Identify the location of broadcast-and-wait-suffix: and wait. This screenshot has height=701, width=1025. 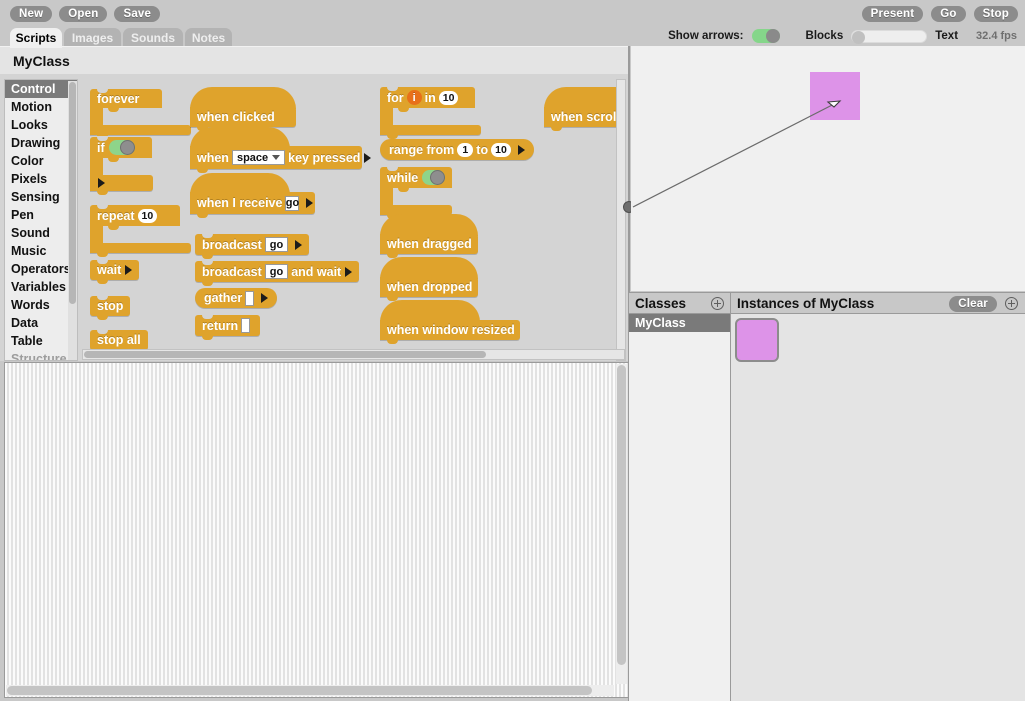
(316, 271).